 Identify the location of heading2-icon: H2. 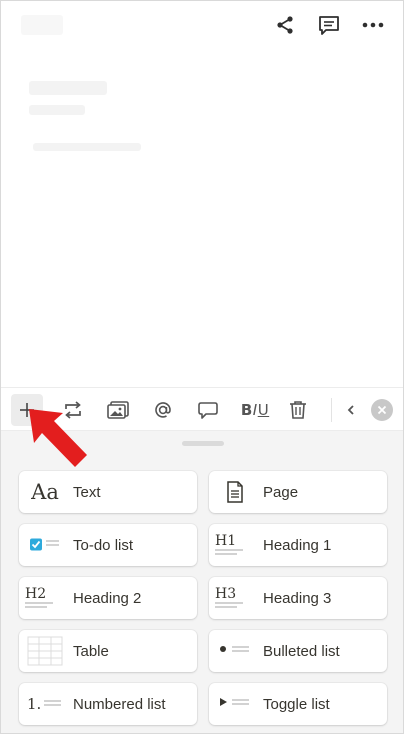
(45, 598).